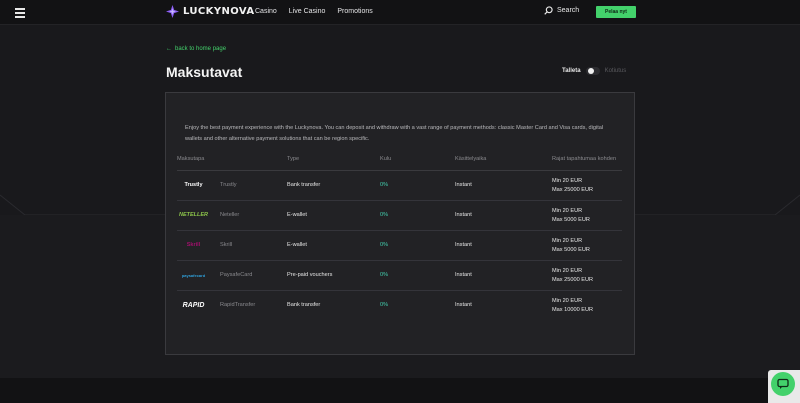 The width and height of the screenshot is (800, 403). I want to click on deposit-withdraw-toggle: Talleta Kotiutus, so click(594, 71).